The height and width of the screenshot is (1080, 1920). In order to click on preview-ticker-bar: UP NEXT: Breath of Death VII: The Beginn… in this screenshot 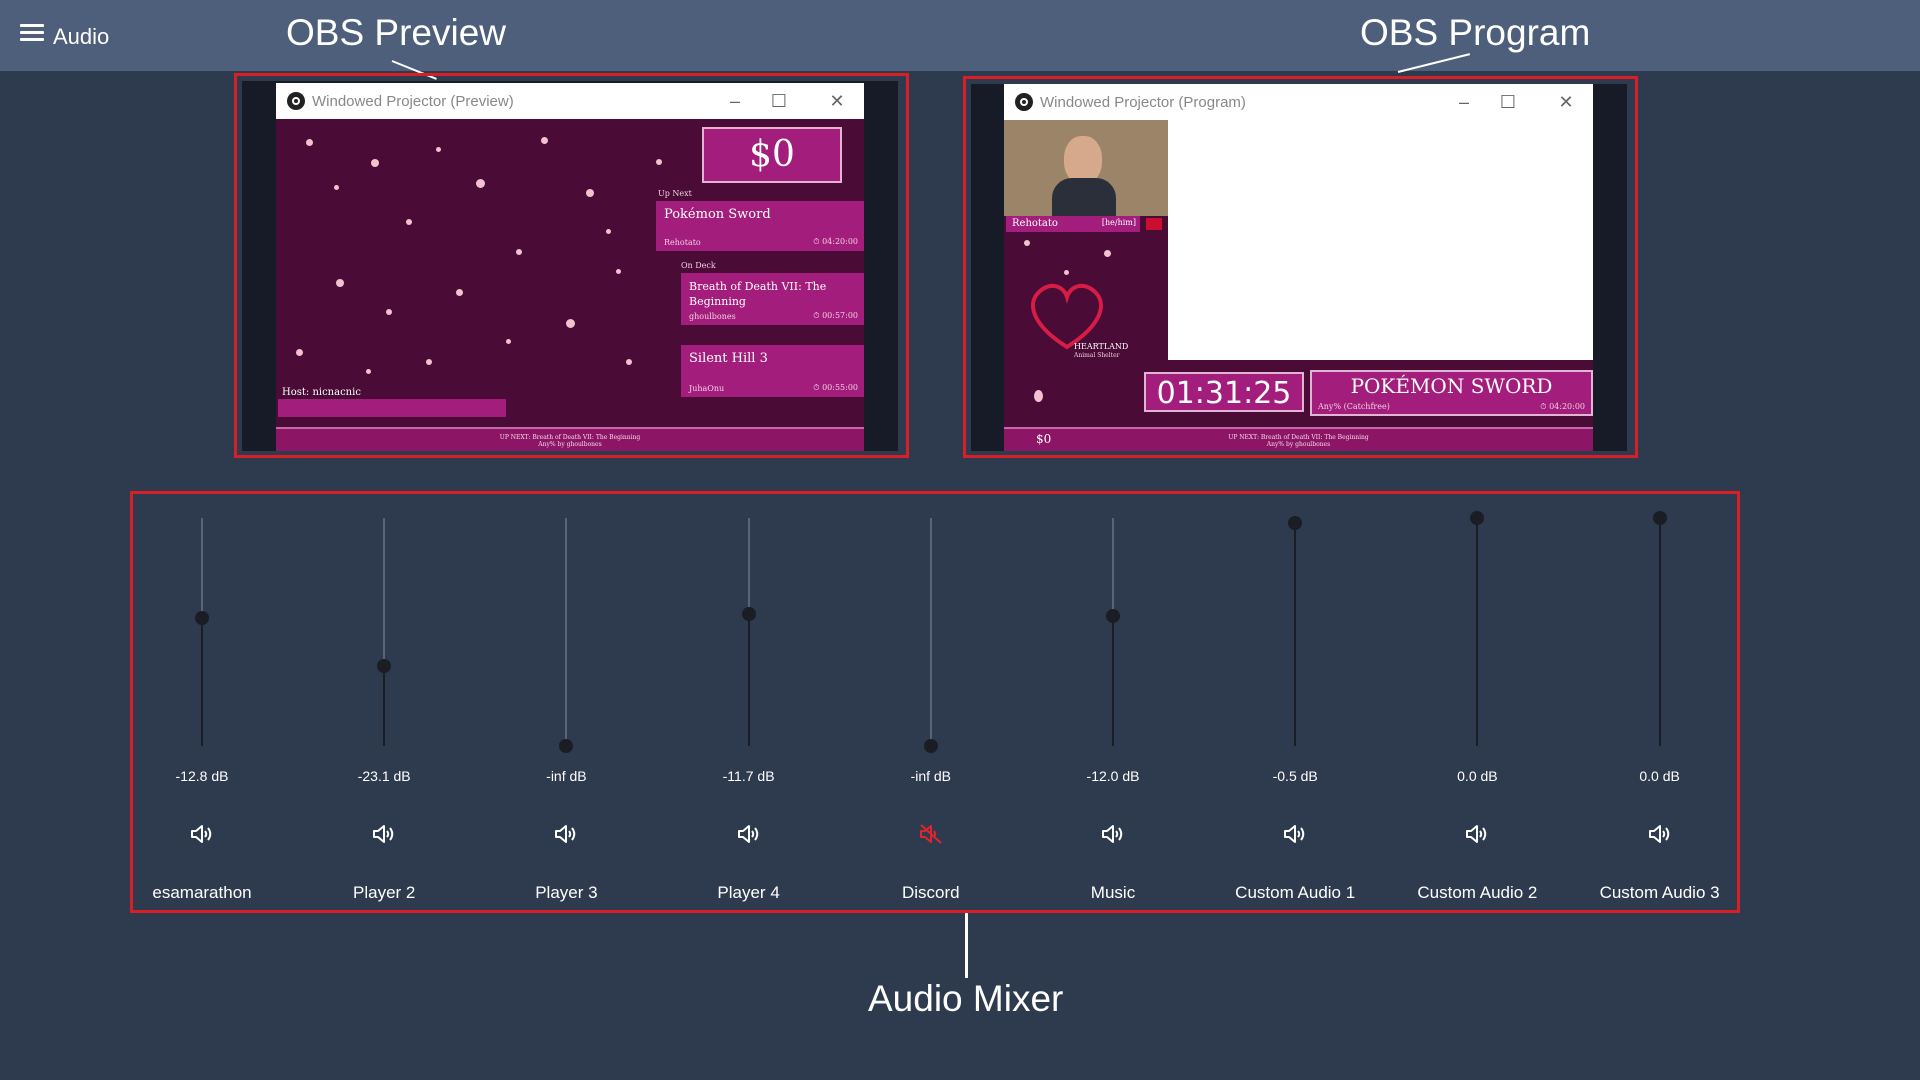, I will do `click(570, 439)`.